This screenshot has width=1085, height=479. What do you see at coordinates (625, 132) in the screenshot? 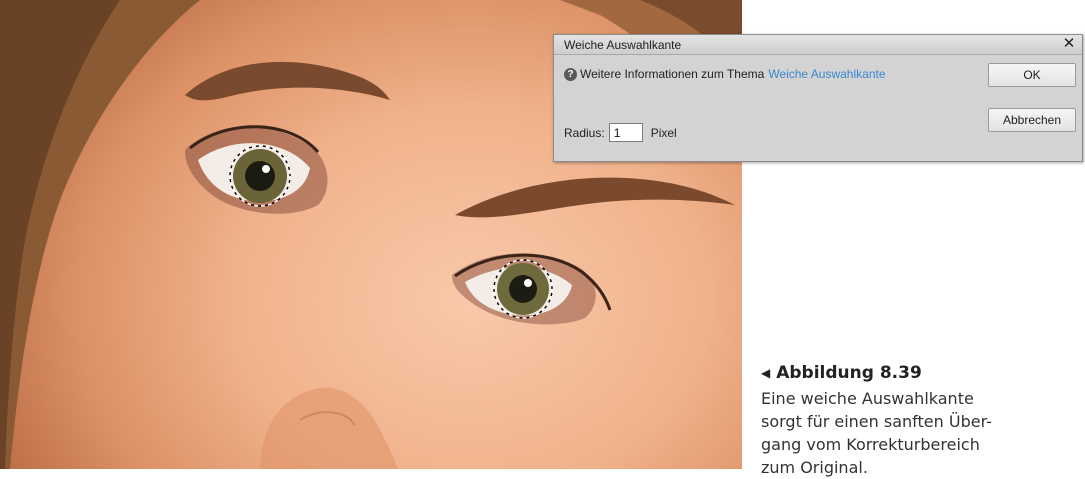
I see `radius-input` at bounding box center [625, 132].